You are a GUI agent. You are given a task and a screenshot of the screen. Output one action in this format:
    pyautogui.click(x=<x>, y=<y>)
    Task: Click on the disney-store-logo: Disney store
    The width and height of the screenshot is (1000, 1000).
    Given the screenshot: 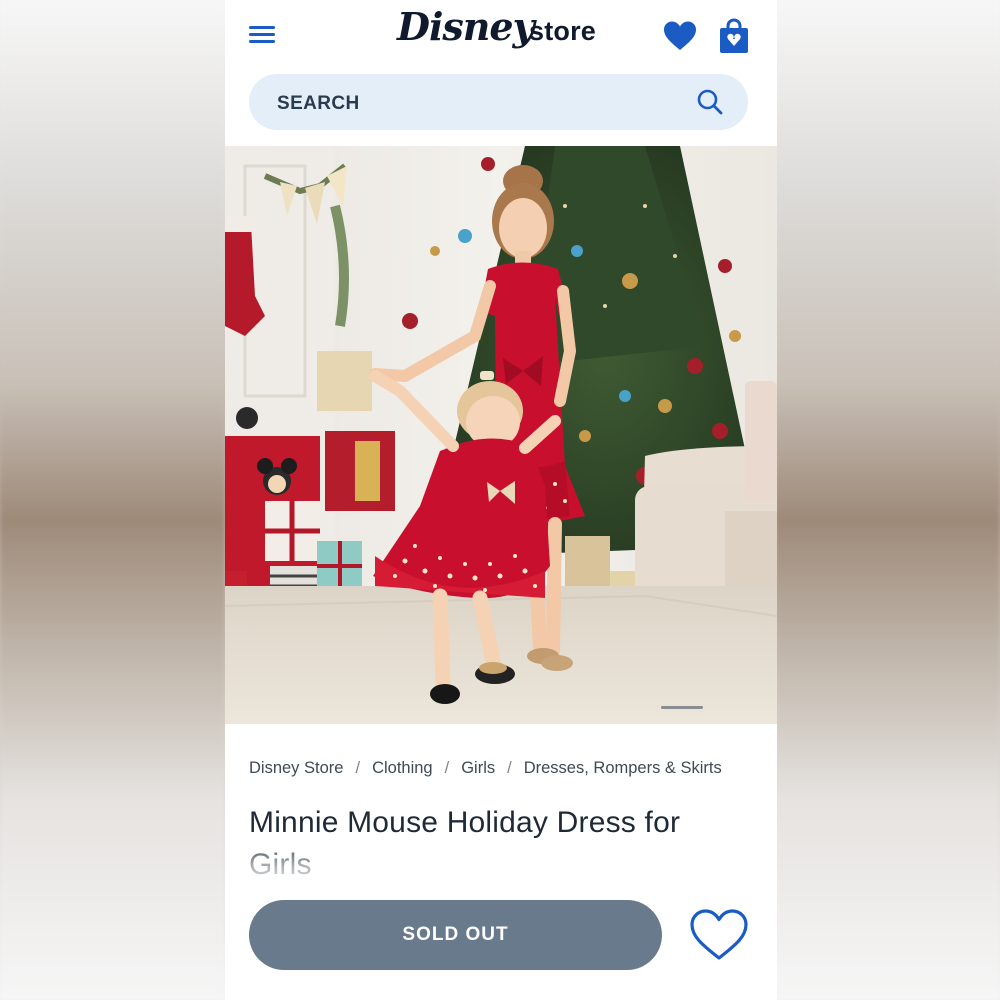 What is the action you would take?
    pyautogui.click(x=502, y=32)
    